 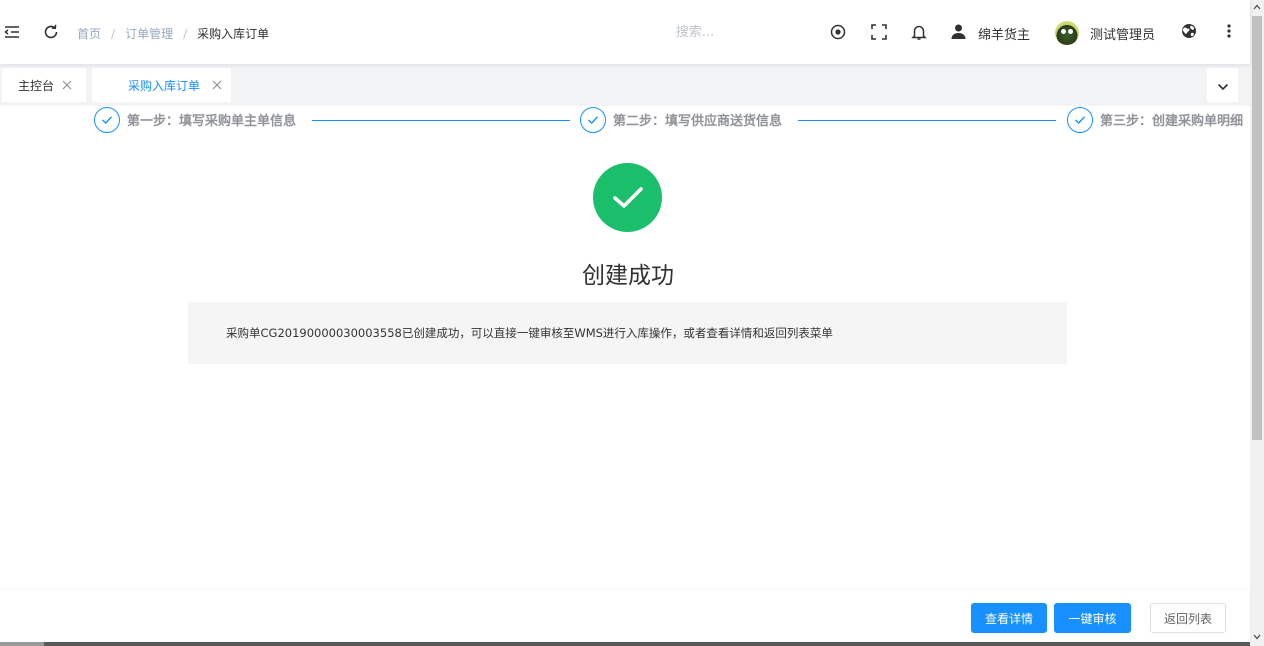 What do you see at coordinates (838, 32) in the screenshot?
I see `target-icon` at bounding box center [838, 32].